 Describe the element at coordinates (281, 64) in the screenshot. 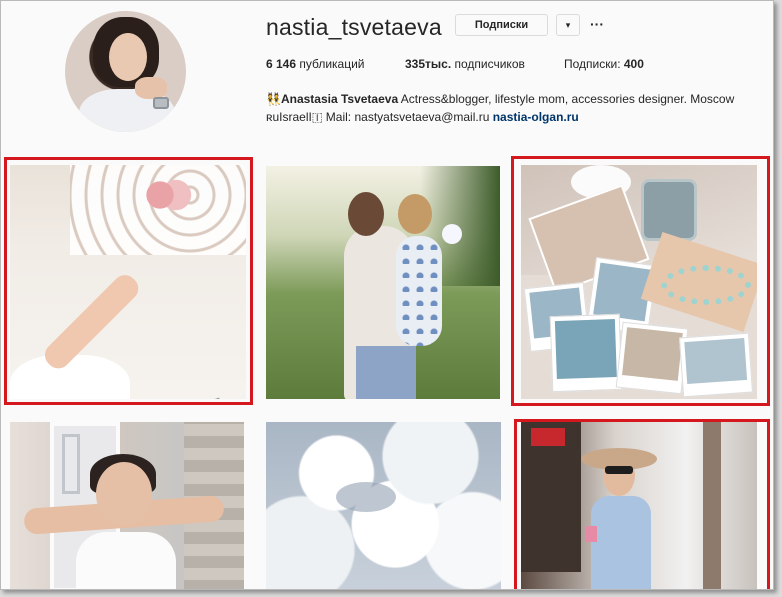

I see `posts-count: 6 146` at that location.